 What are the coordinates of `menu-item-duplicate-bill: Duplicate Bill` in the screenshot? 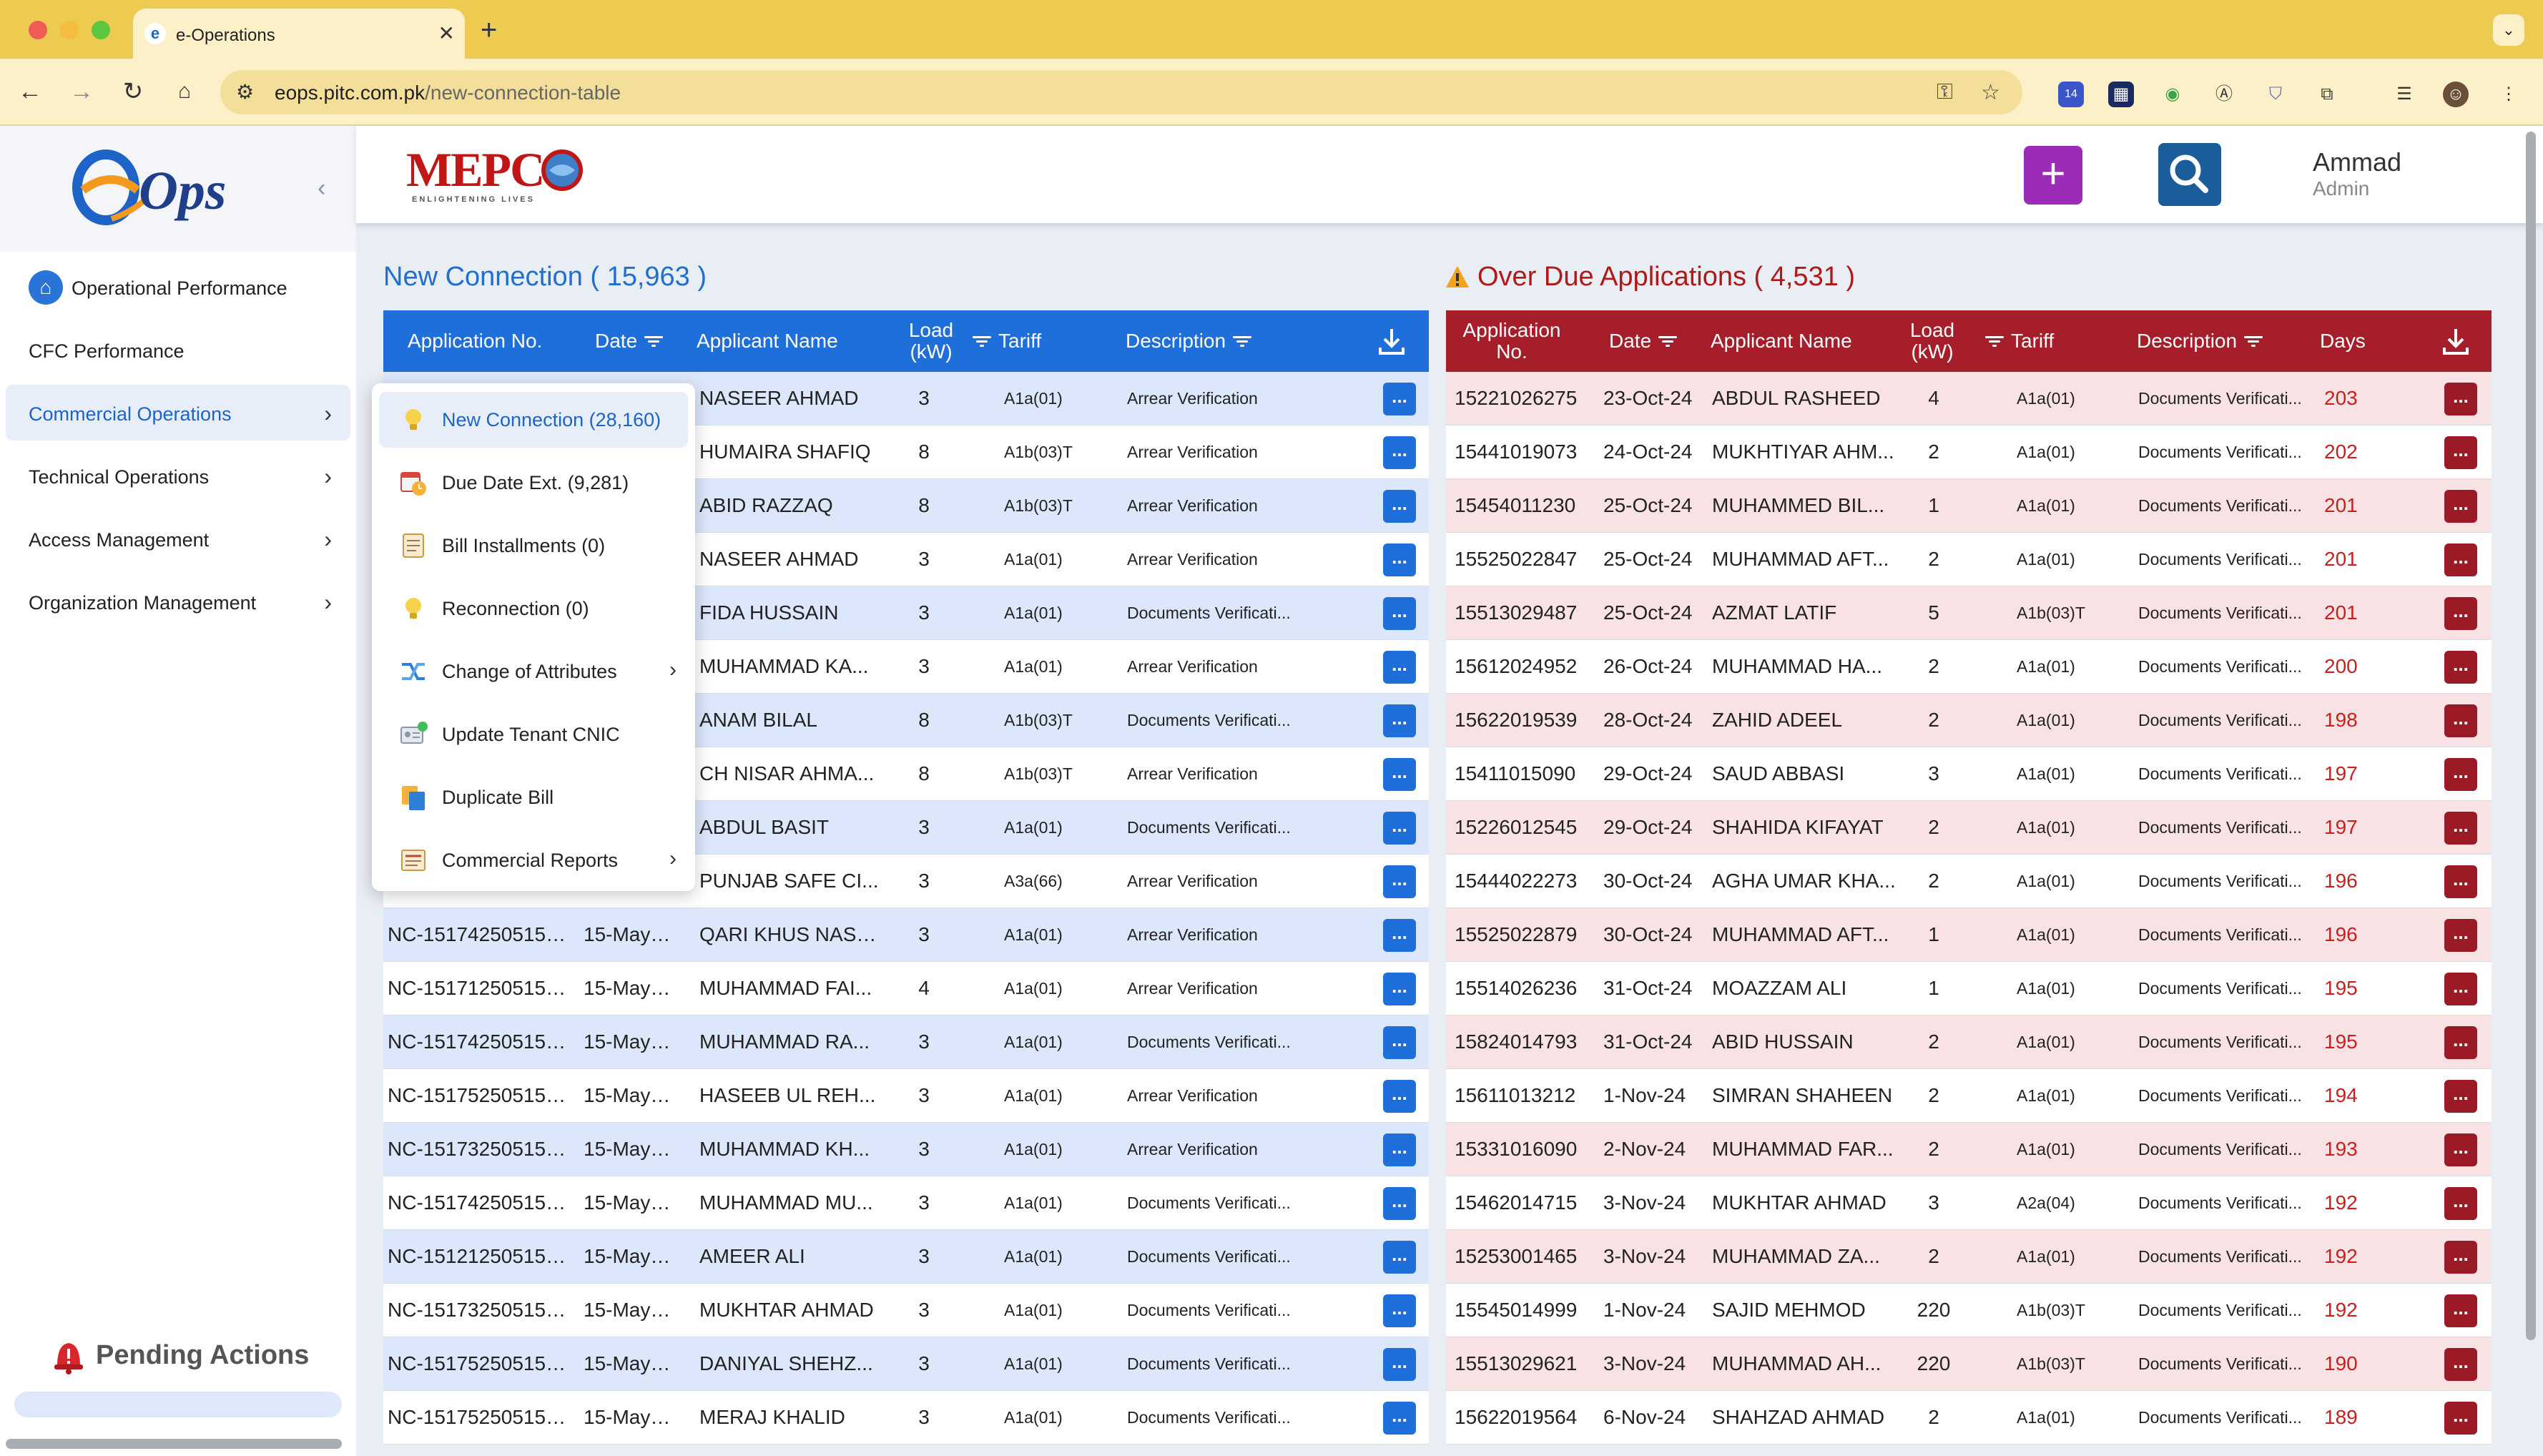 It's located at (534, 797).